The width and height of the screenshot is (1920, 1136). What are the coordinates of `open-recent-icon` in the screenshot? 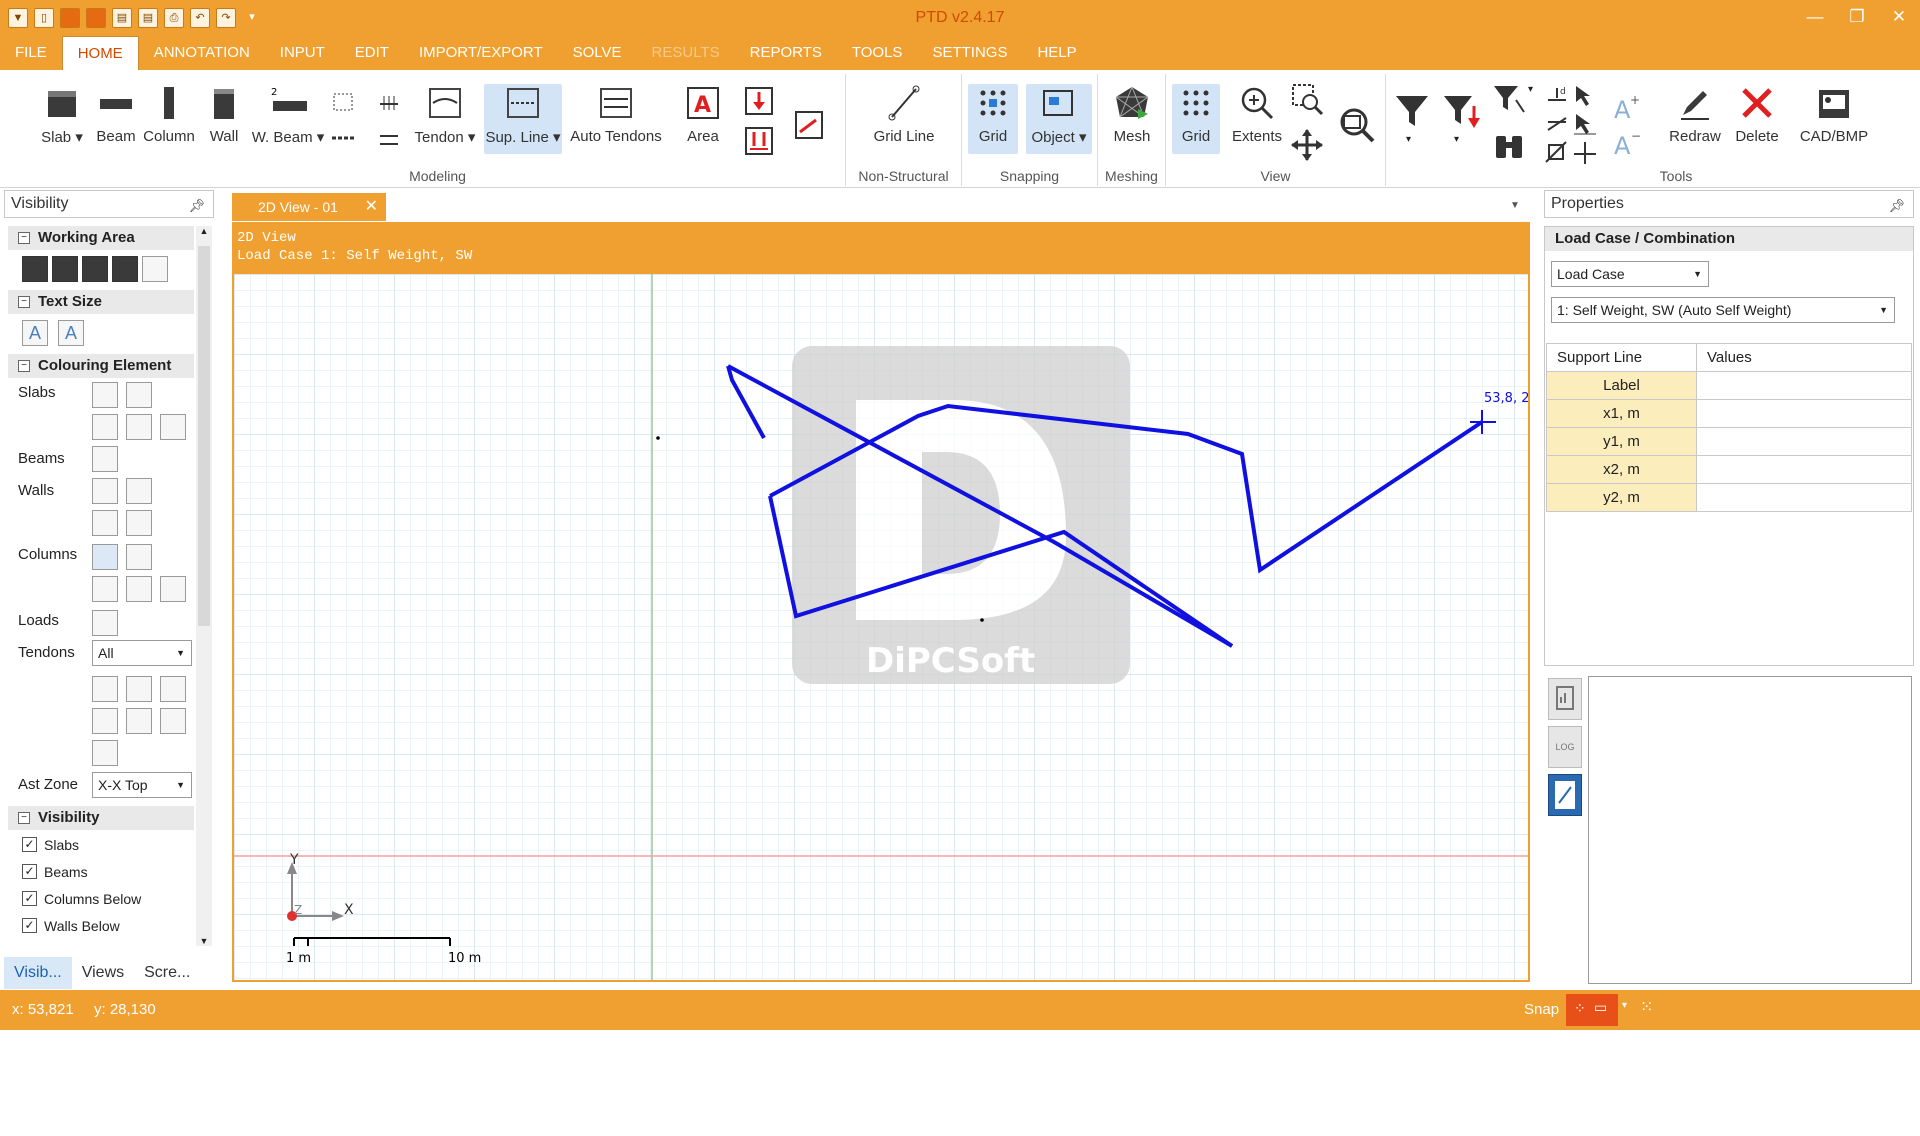 It's located at (96, 18).